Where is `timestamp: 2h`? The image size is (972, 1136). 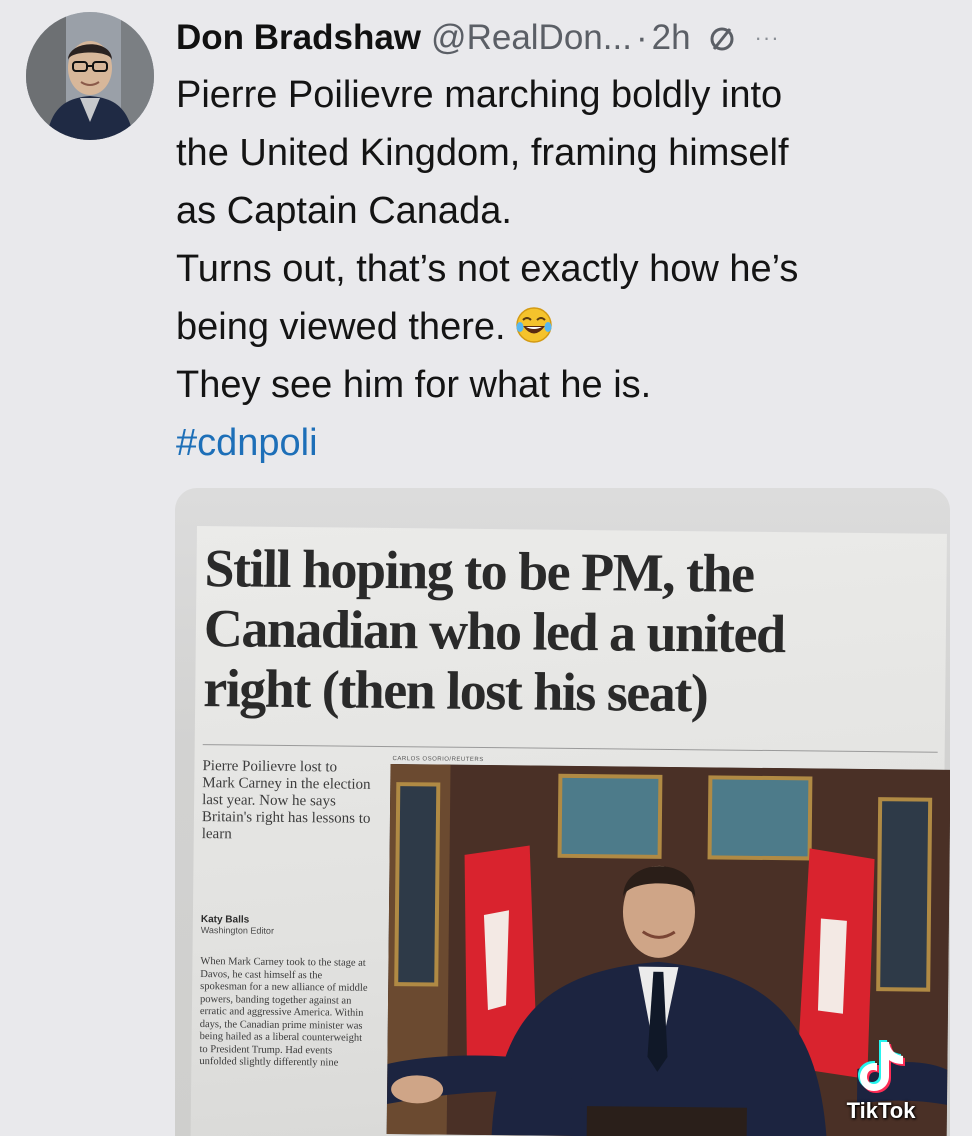
timestamp: 2h is located at coordinates (671, 38).